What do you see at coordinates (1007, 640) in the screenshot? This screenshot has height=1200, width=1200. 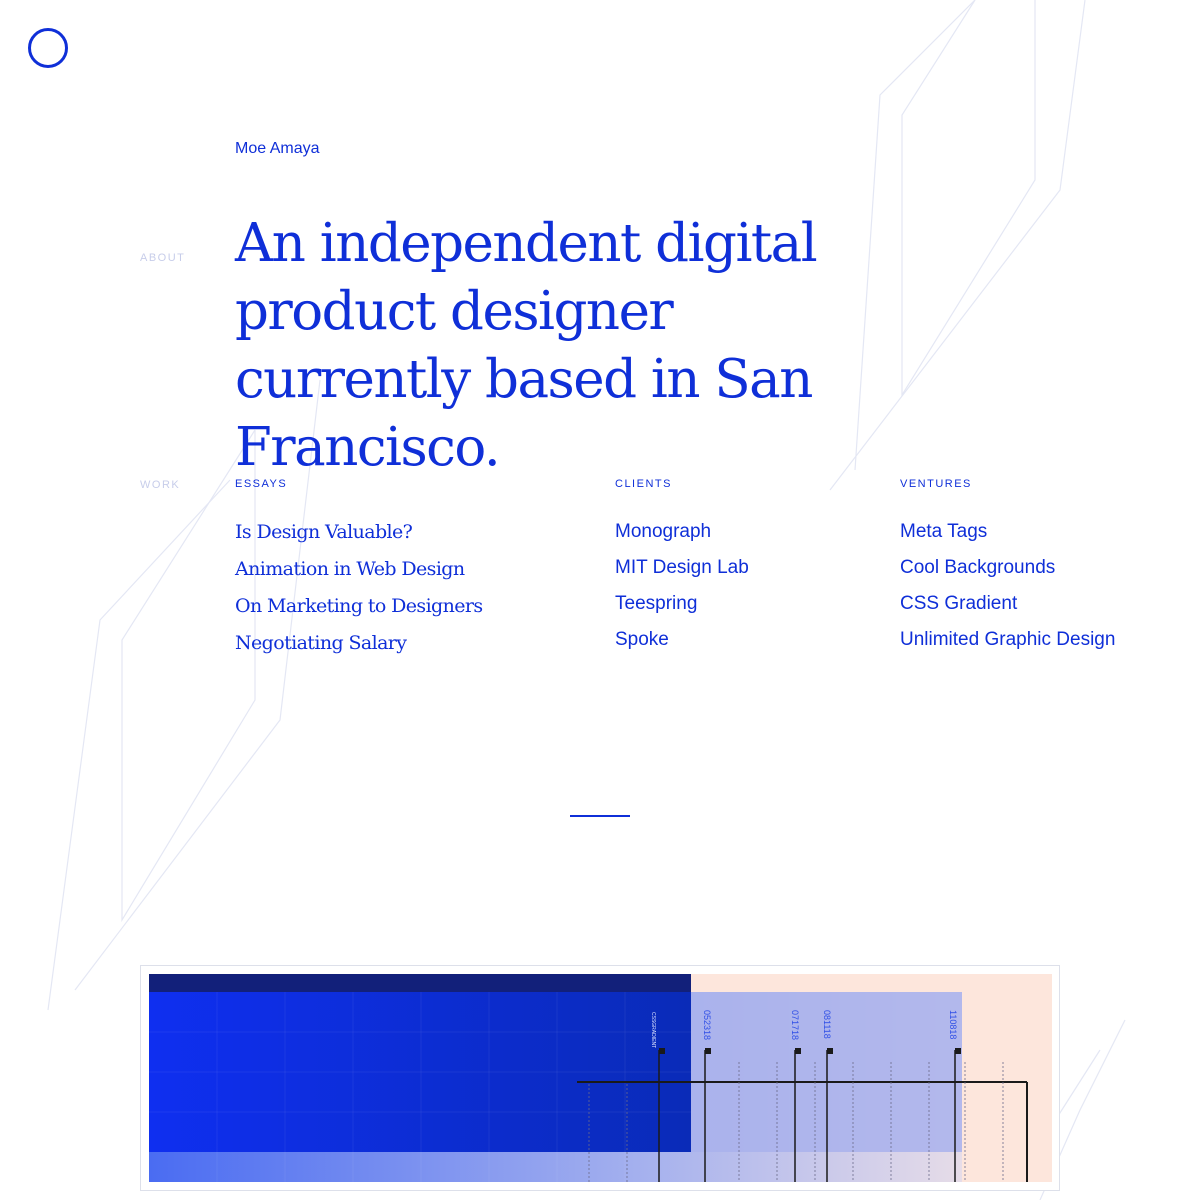 I see `venture-link: Unlimited Graphic Design` at bounding box center [1007, 640].